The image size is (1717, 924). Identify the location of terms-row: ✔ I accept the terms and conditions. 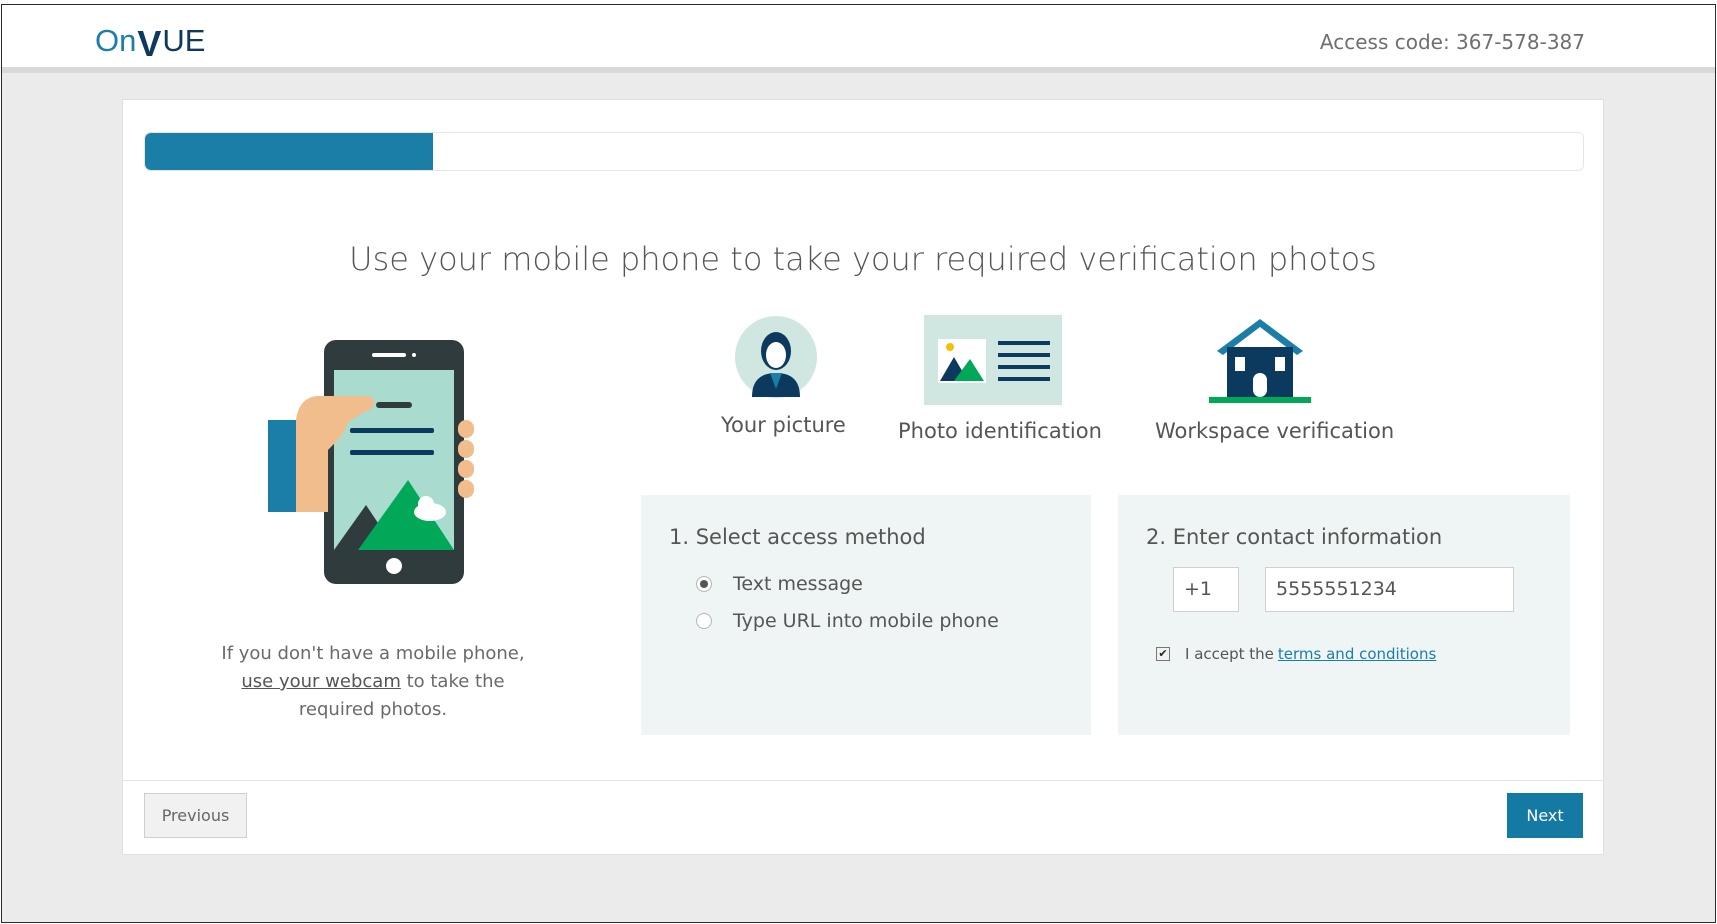
(1296, 654).